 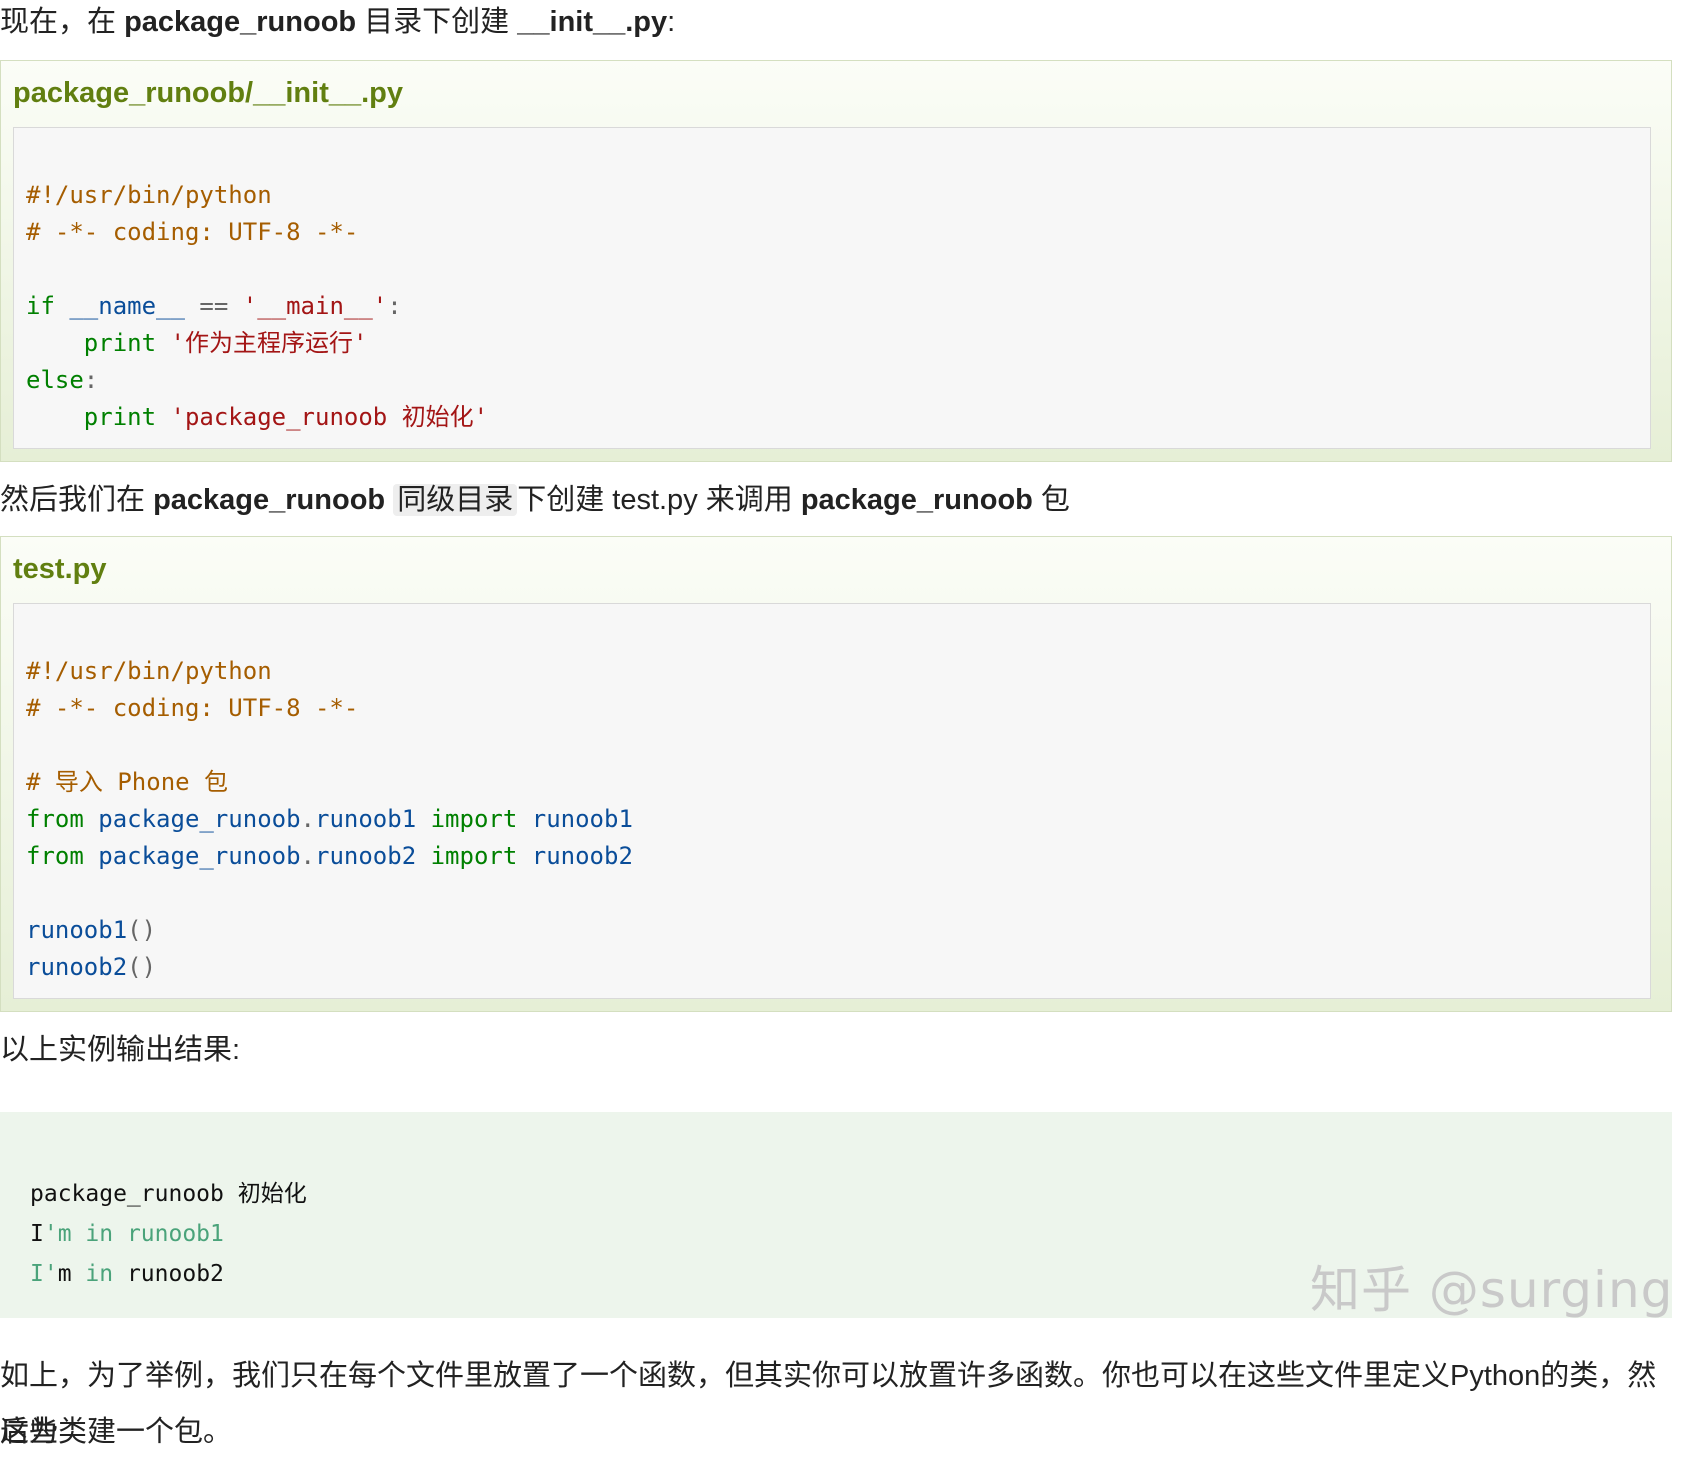 I want to click on example-title: package_runoob/__init__.py, so click(x=208, y=93).